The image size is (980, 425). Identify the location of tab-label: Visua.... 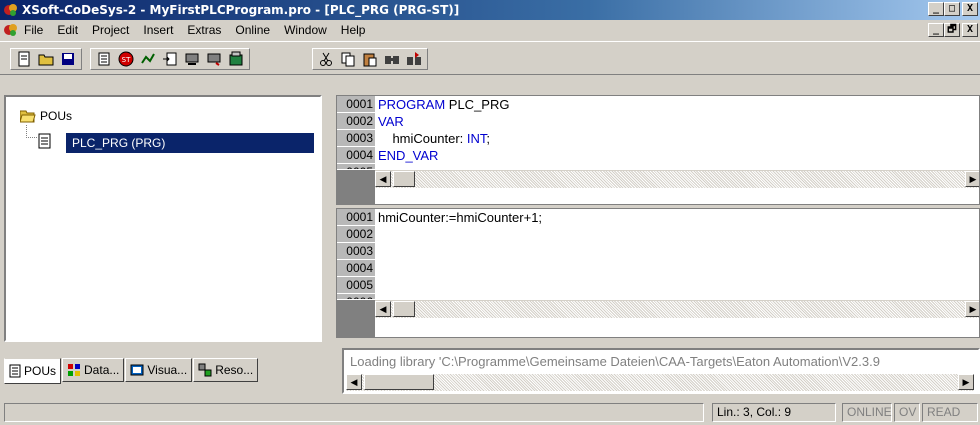
(167, 370).